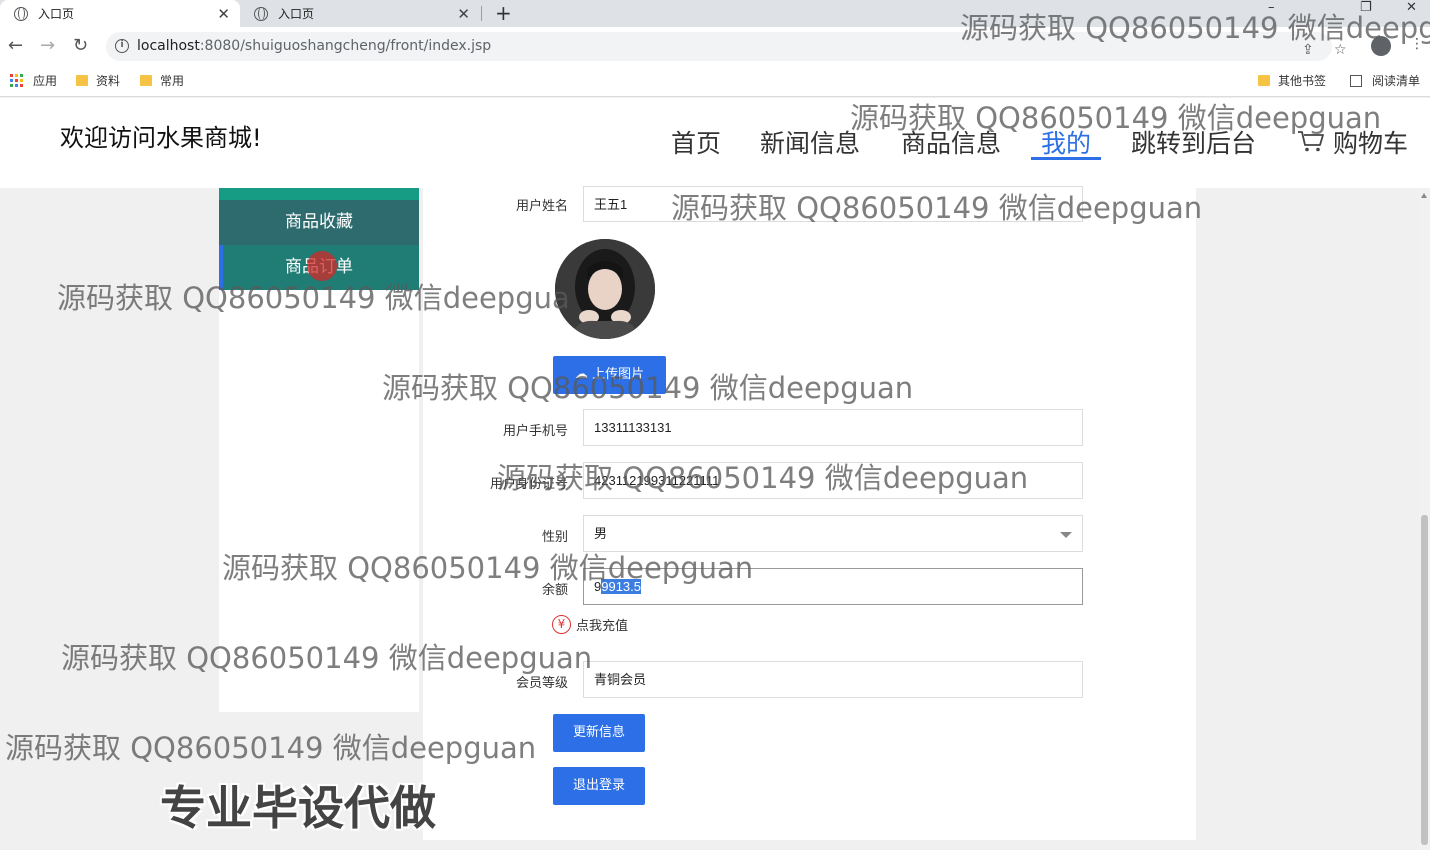 The height and width of the screenshot is (850, 1430). Describe the element at coordinates (161, 138) in the screenshot. I see `site-title: 欢迎访问水果商城!` at that location.